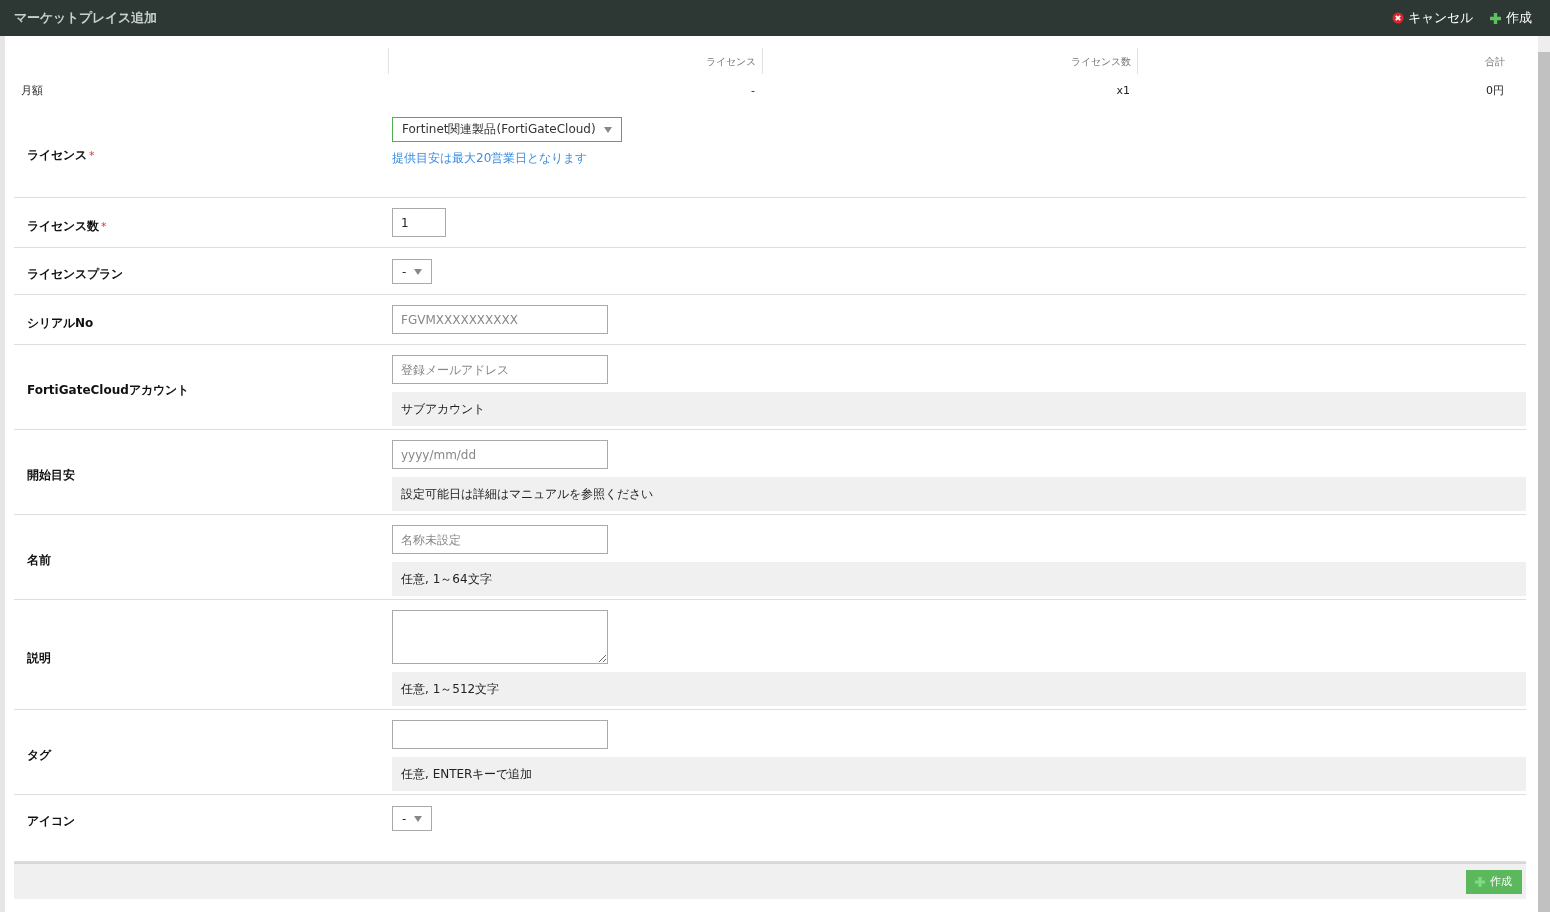 The height and width of the screenshot is (912, 1550). I want to click on create-button: 作成, so click(1510, 18).